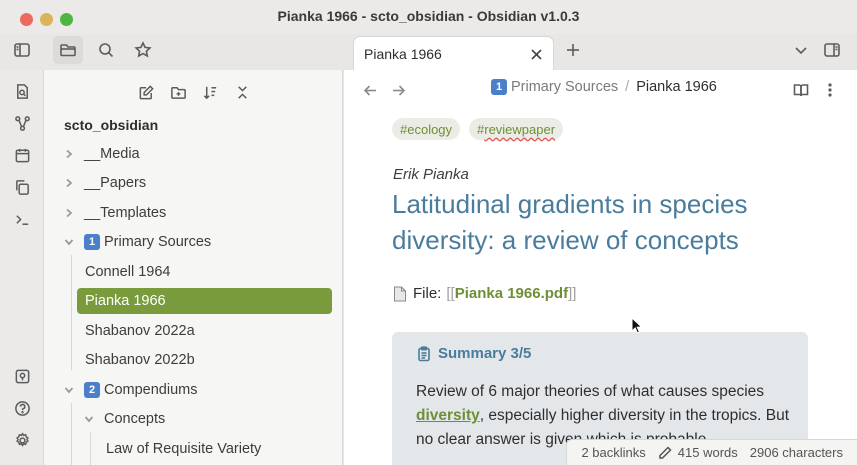 The width and height of the screenshot is (857, 465). I want to click on new-folder-icon, so click(178, 92).